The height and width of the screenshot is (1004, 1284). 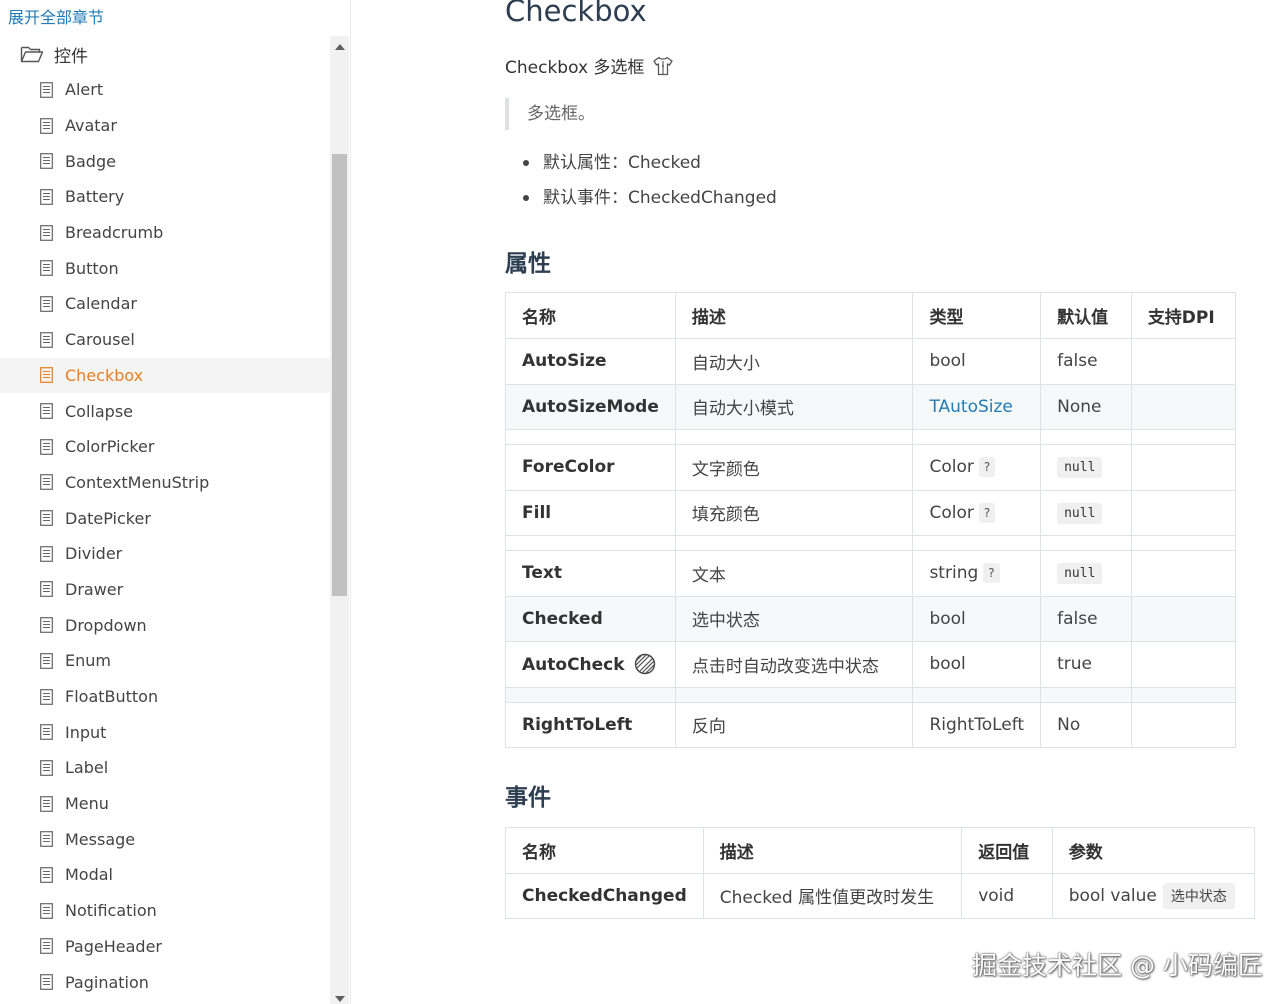 What do you see at coordinates (1086, 573) in the screenshot?
I see `prop-default: null` at bounding box center [1086, 573].